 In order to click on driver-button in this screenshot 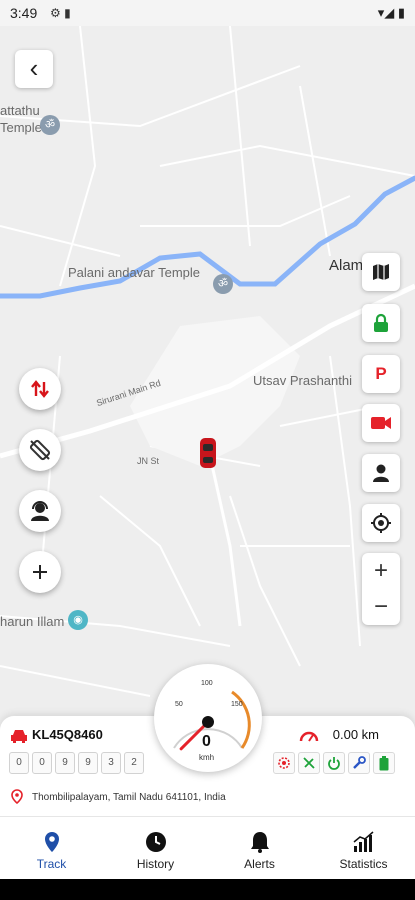, I will do `click(40, 511)`.